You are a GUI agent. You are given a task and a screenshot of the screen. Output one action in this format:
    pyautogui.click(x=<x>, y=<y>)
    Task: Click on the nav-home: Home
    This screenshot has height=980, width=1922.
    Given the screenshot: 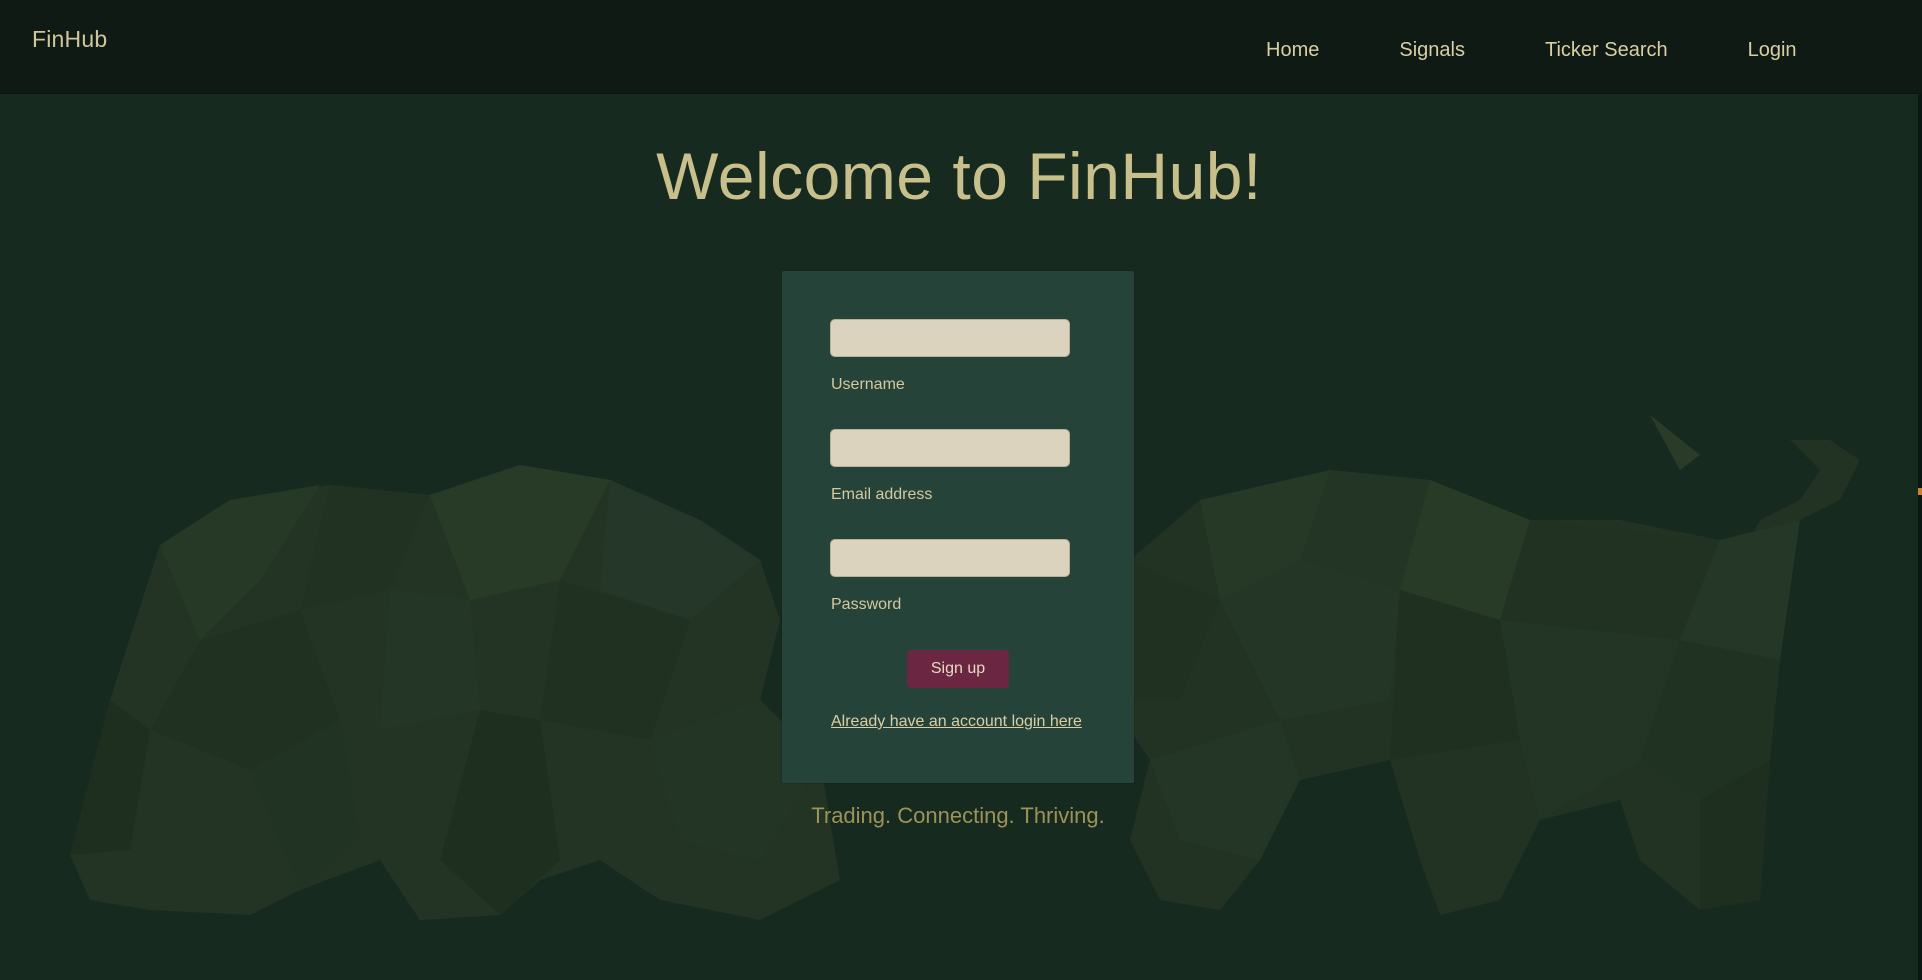 What is the action you would take?
    pyautogui.click(x=1292, y=50)
    